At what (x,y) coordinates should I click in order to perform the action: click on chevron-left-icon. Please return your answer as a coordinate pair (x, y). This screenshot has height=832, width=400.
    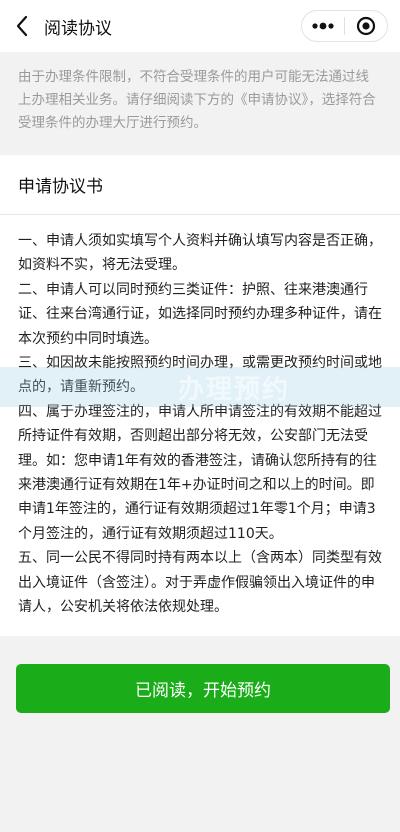
    Looking at the image, I should click on (22, 26).